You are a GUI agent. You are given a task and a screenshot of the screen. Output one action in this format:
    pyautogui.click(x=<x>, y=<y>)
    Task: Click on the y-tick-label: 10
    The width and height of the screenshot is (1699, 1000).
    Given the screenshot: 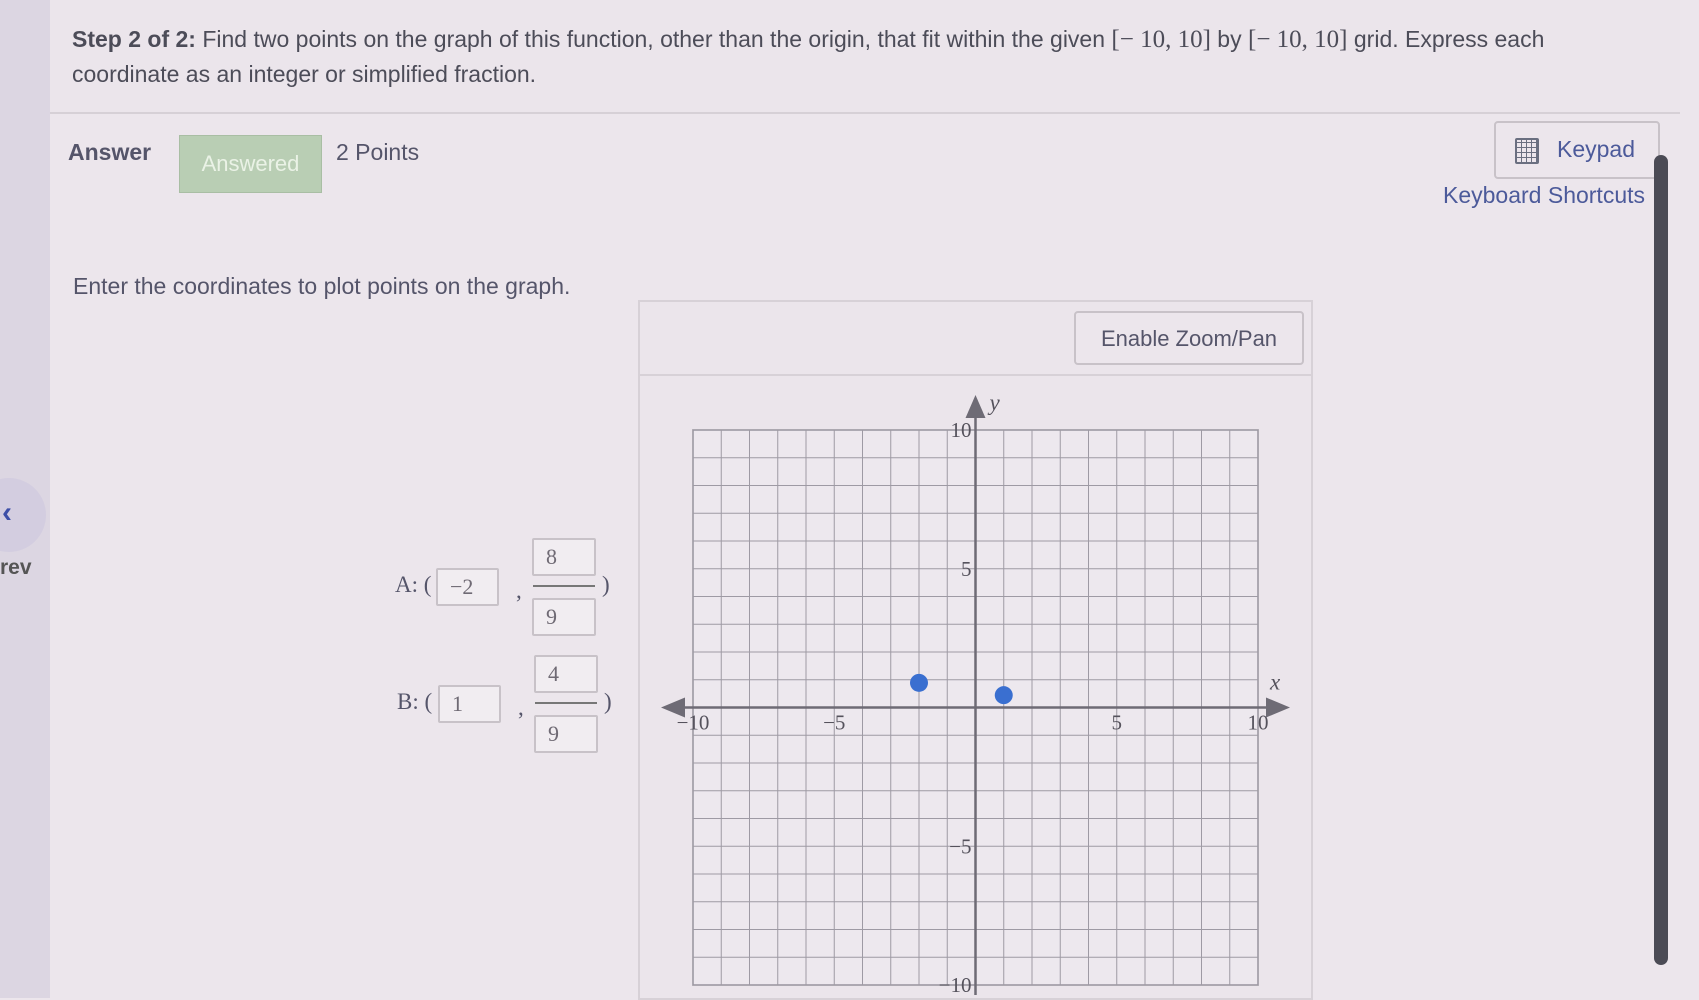 What is the action you would take?
    pyautogui.click(x=961, y=430)
    